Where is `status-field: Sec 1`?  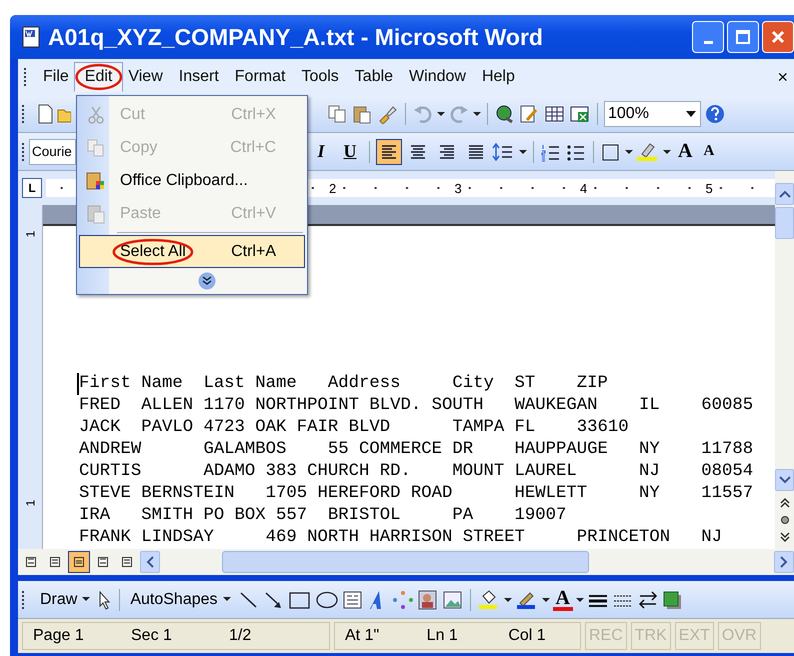 status-field: Sec 1 is located at coordinates (170, 636).